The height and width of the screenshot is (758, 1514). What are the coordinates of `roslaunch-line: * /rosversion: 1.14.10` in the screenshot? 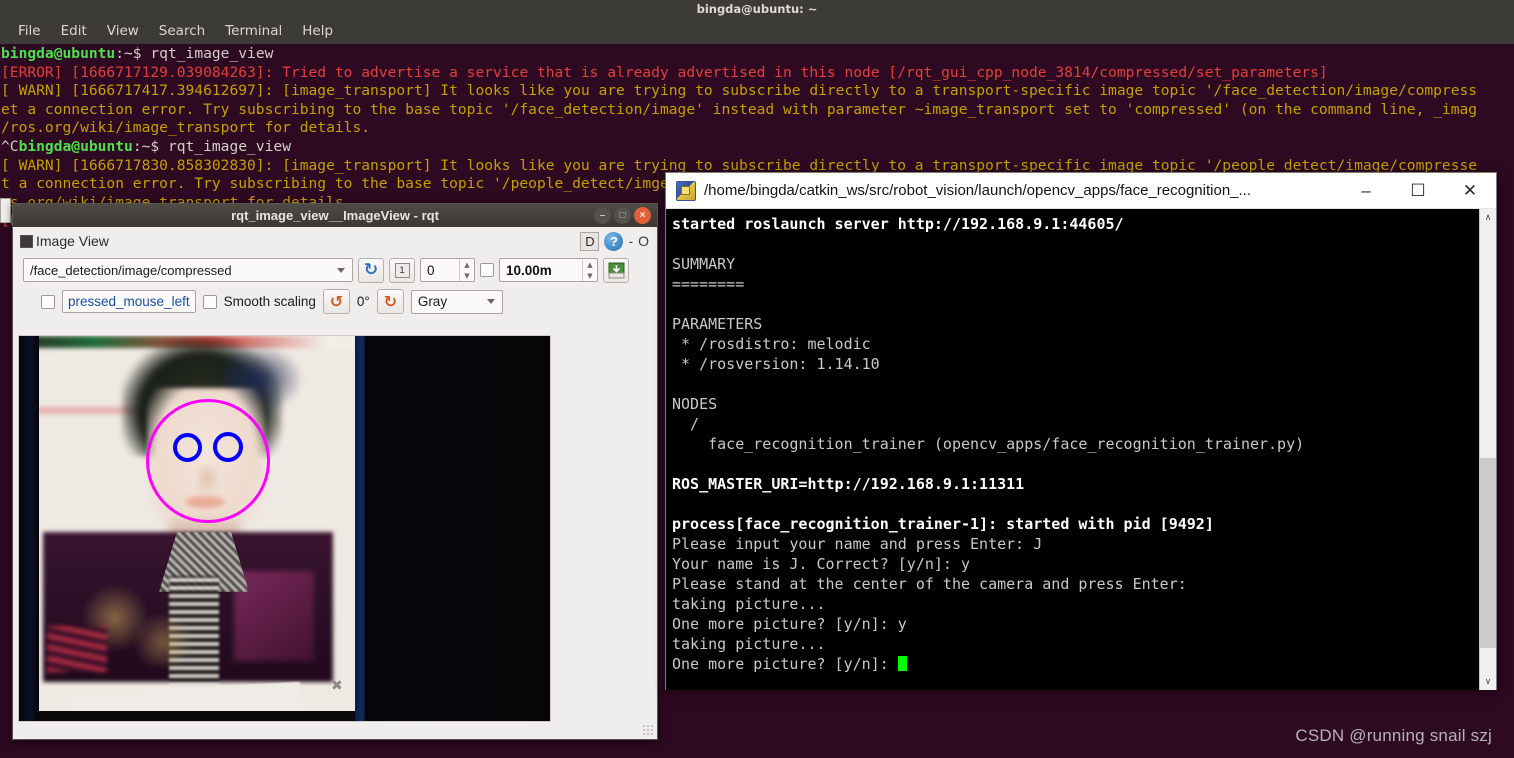 It's located at (776, 364).